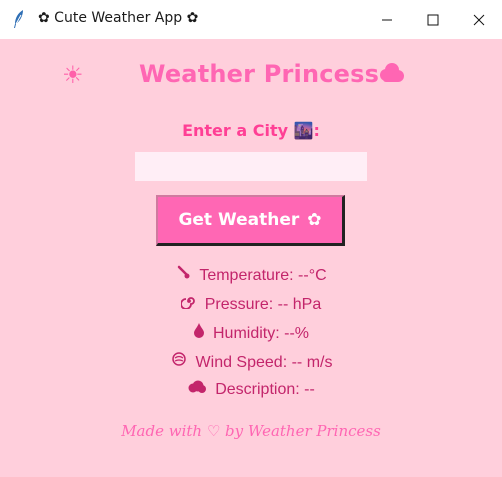 Image resolution: width=502 pixels, height=477 pixels. I want to click on description-line: Description: --, so click(251, 389).